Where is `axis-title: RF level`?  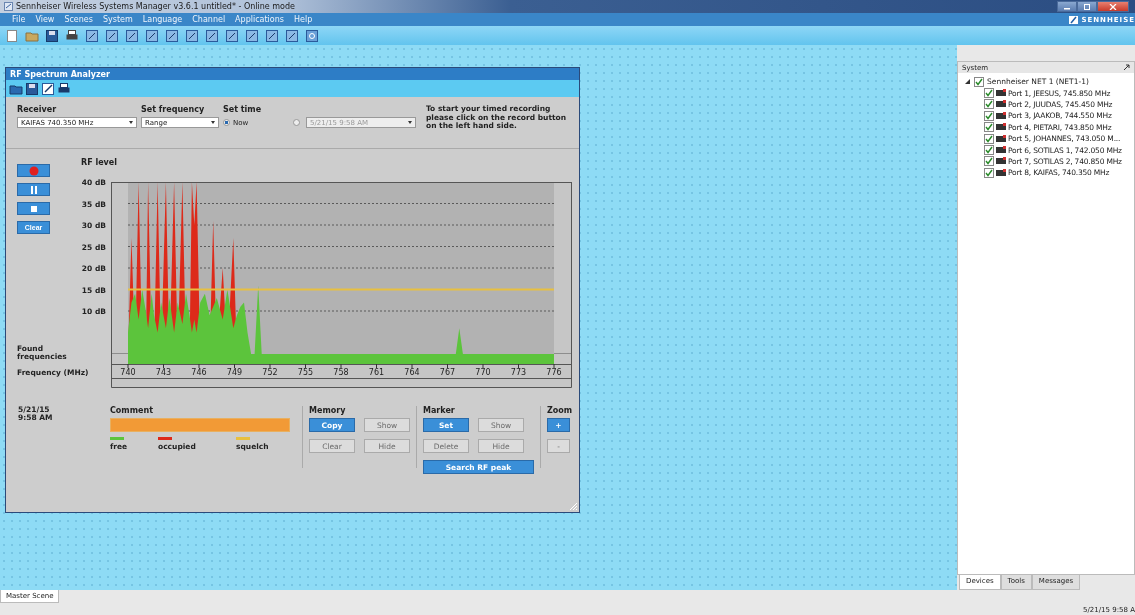
axis-title: RF level is located at coordinates (99, 162).